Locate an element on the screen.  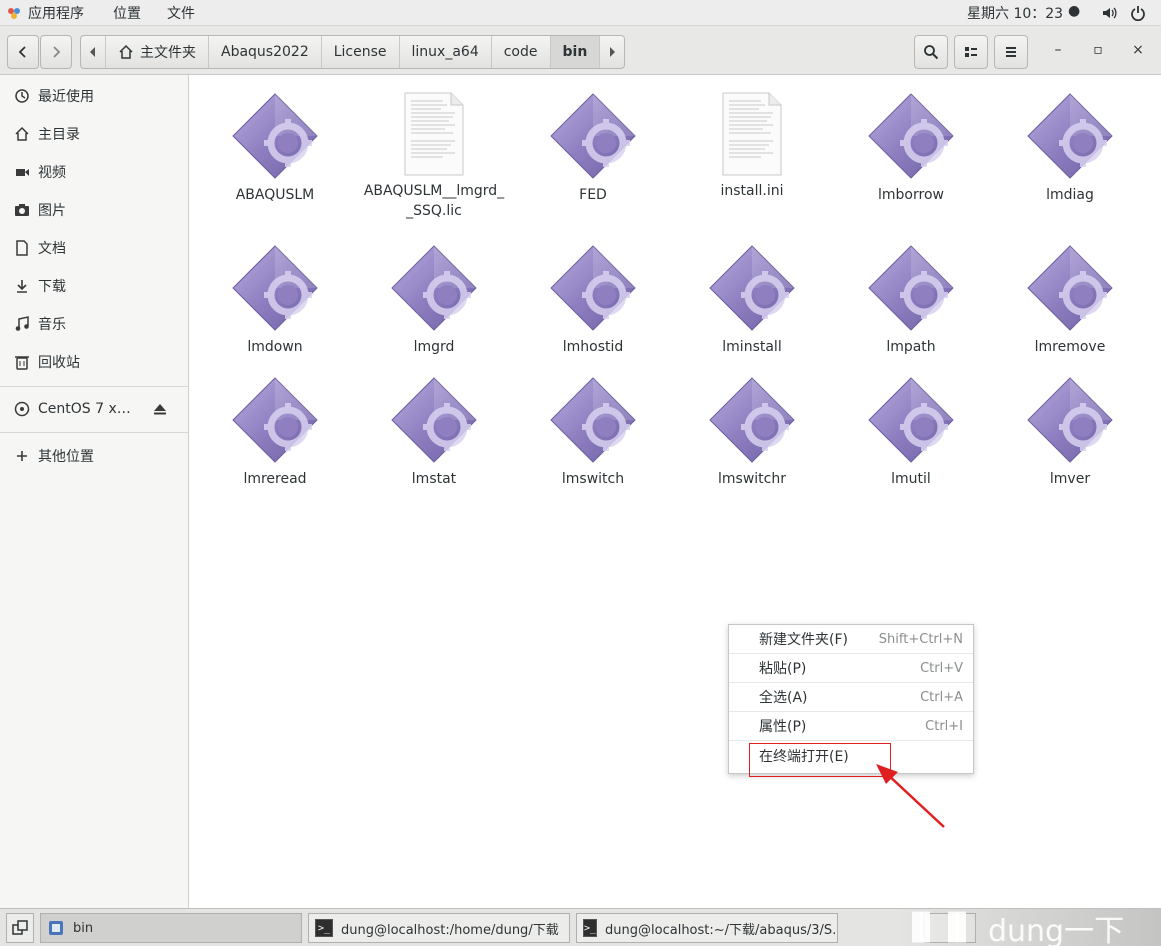
search-button is located at coordinates (931, 52).